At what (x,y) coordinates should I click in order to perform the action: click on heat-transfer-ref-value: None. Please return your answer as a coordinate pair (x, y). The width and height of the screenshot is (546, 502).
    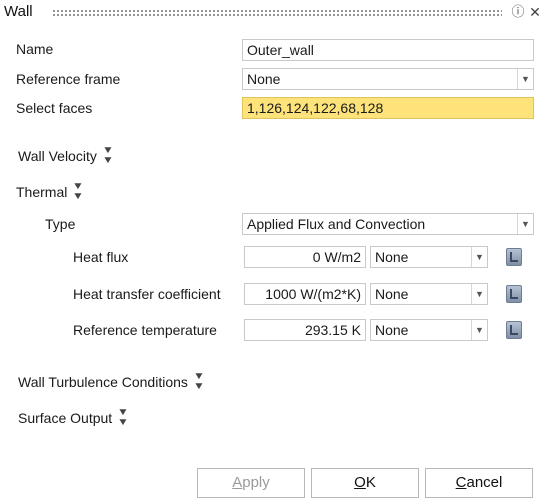
    Looking at the image, I should click on (392, 294).